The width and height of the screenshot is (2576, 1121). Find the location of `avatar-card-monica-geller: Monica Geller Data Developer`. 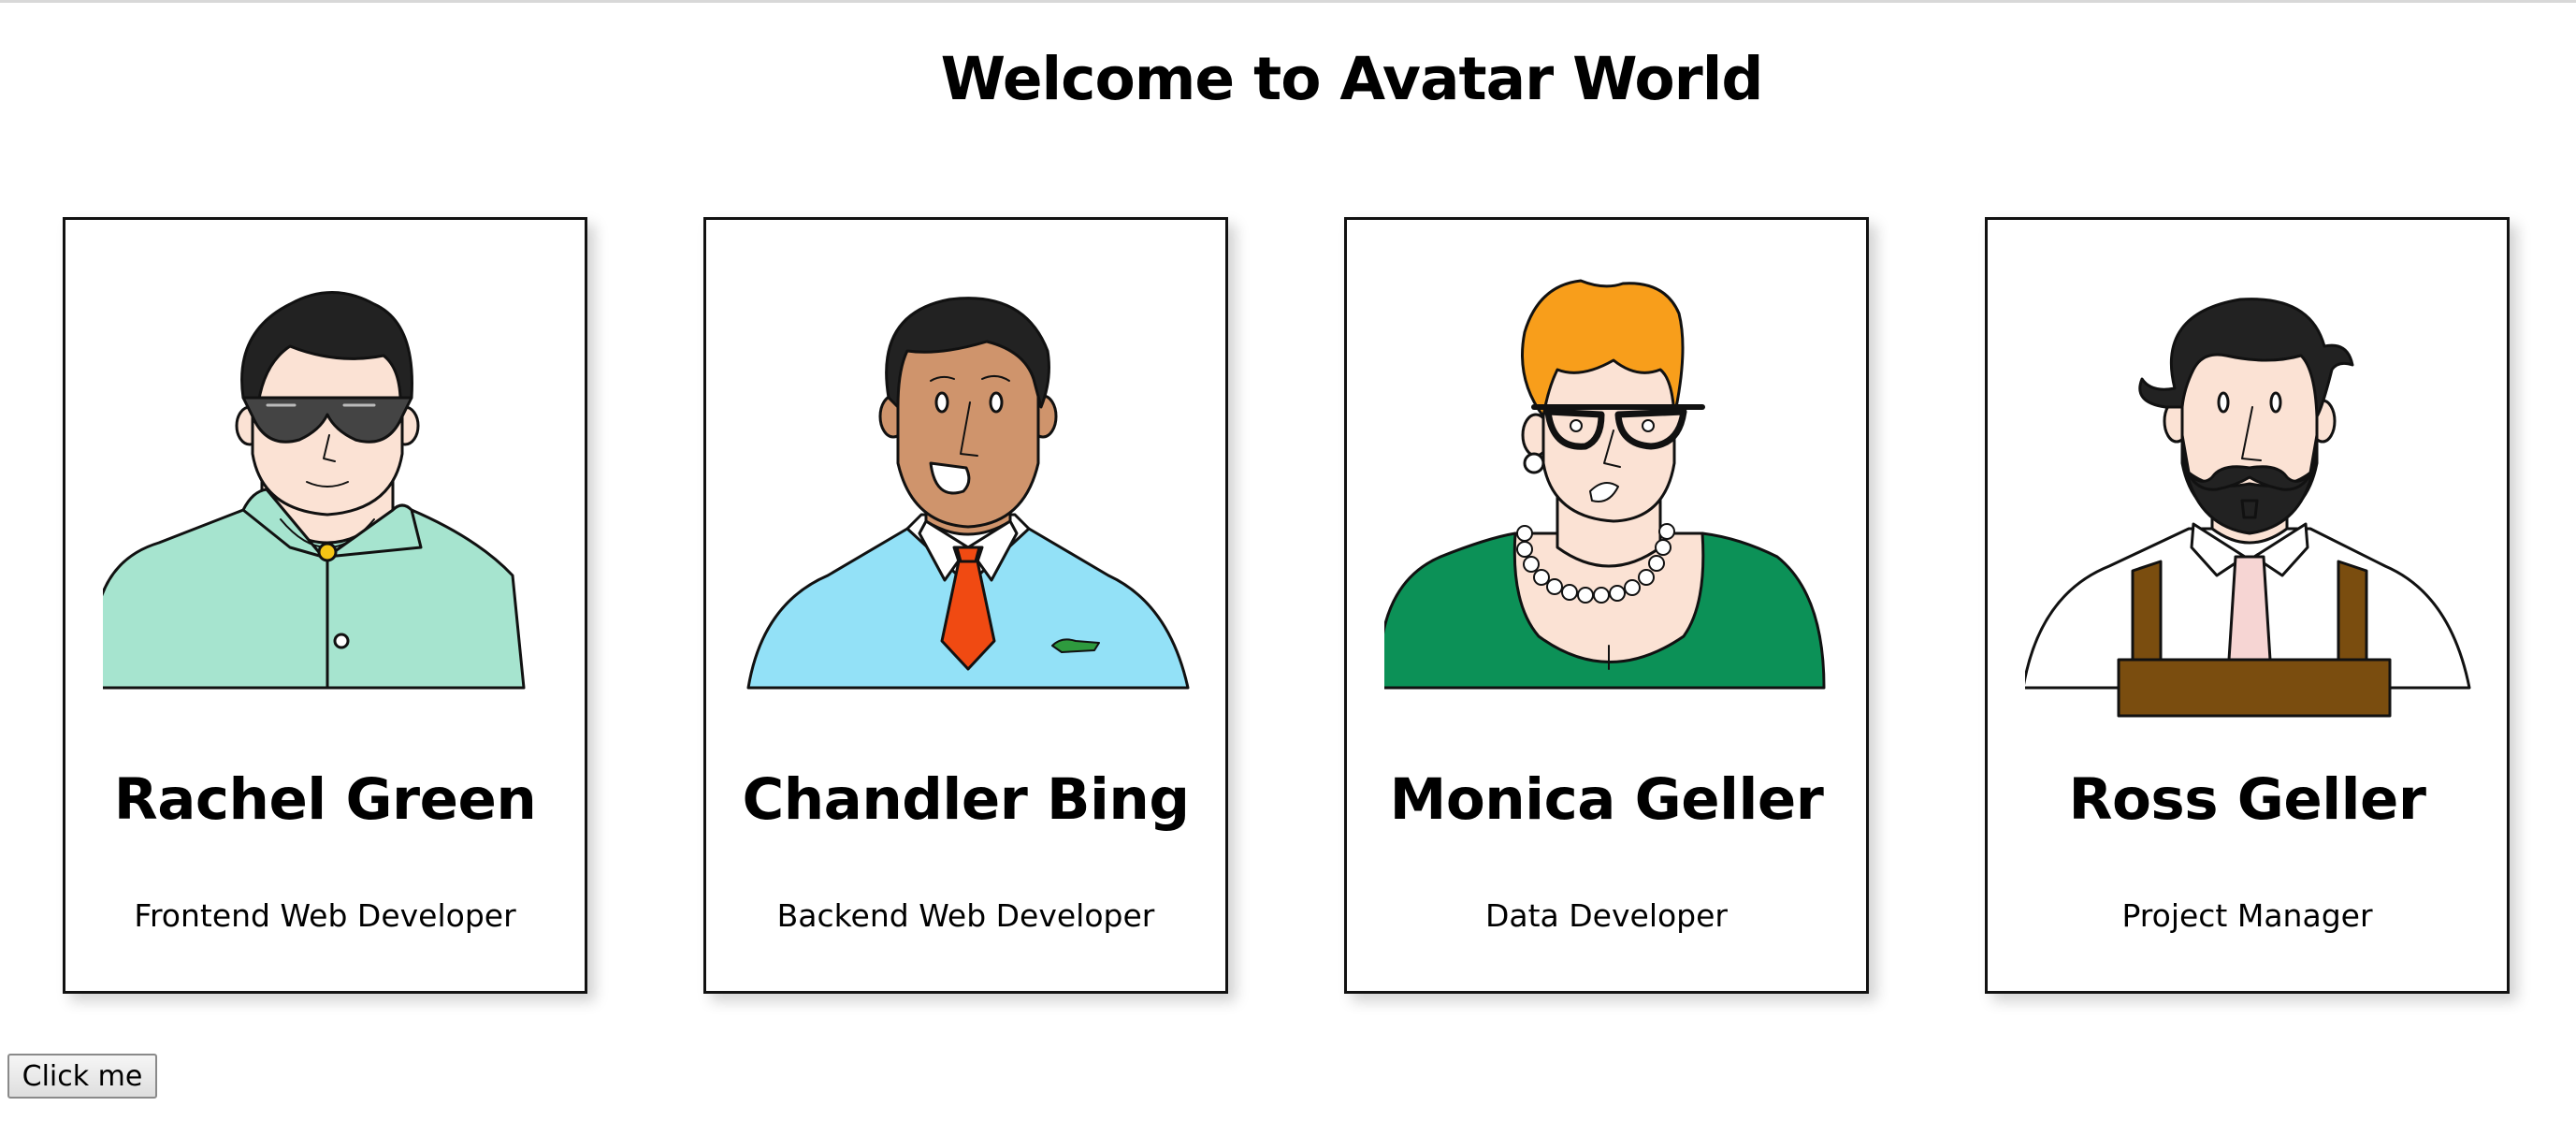

avatar-card-monica-geller: Monica Geller Data Developer is located at coordinates (1606, 605).